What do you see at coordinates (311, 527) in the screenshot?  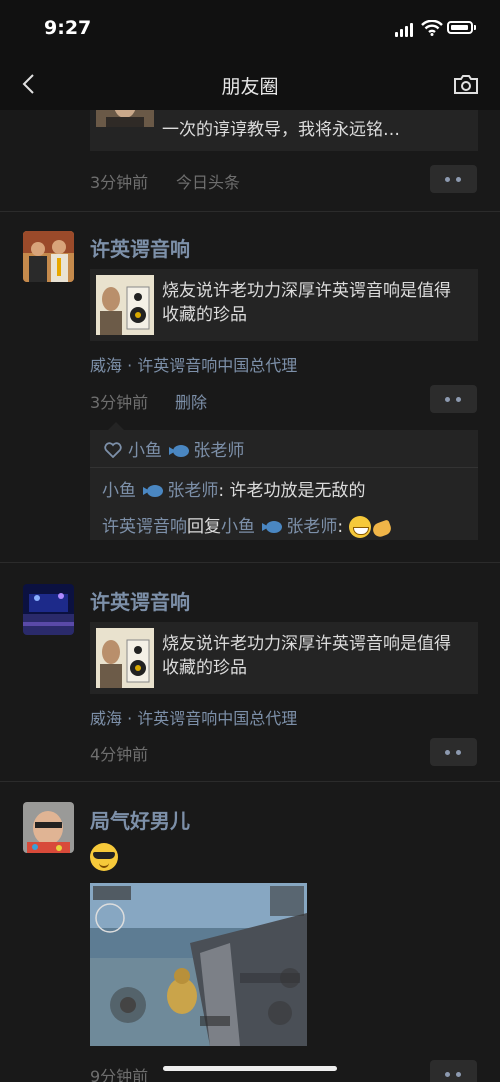 I see `reply-target-suffix: 张老师` at bounding box center [311, 527].